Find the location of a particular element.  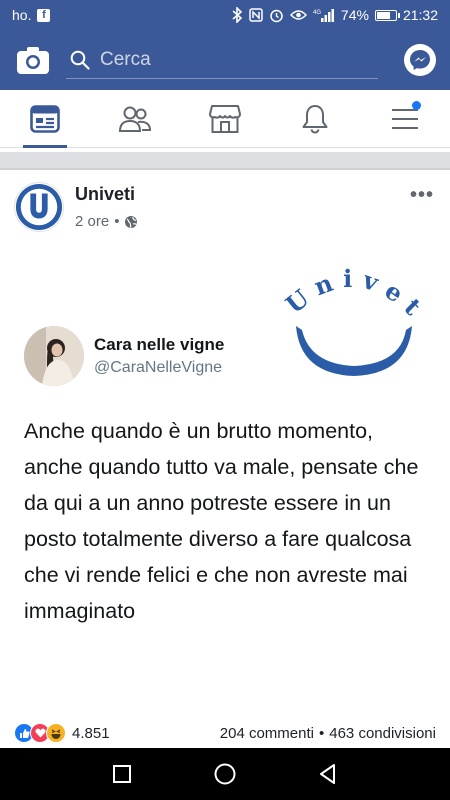

friends-icon is located at coordinates (135, 119).